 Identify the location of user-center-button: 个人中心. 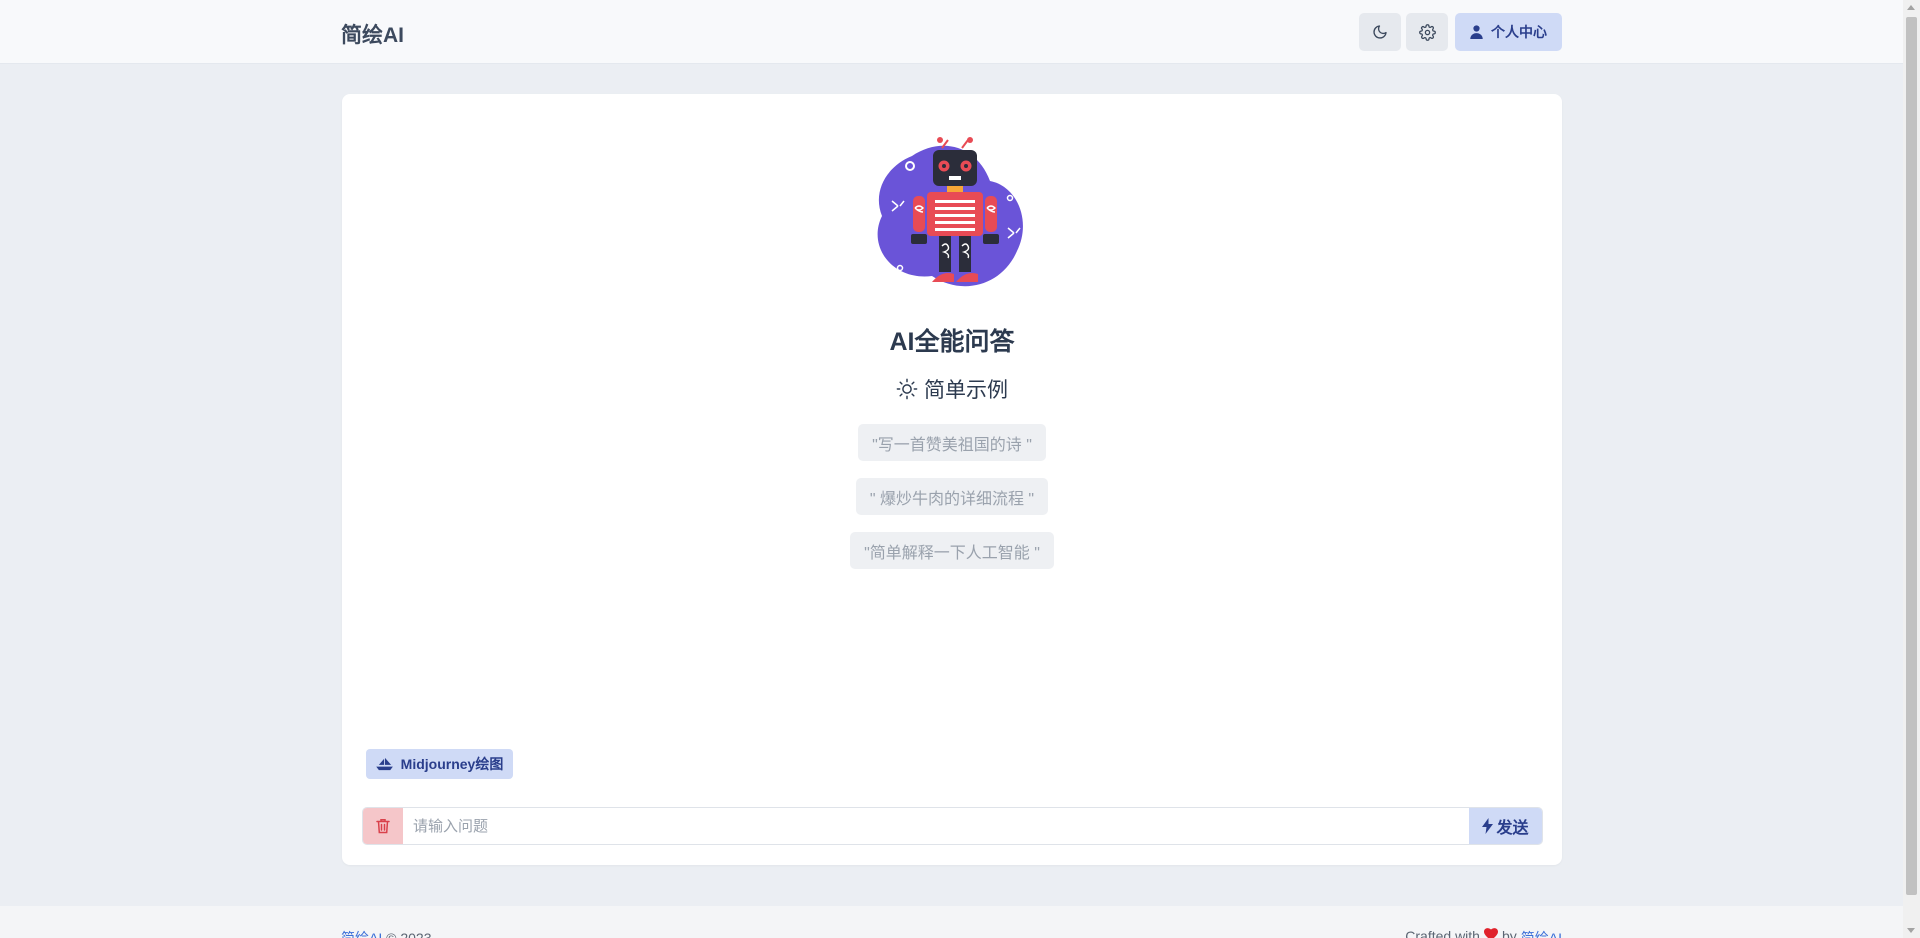
(1508, 32).